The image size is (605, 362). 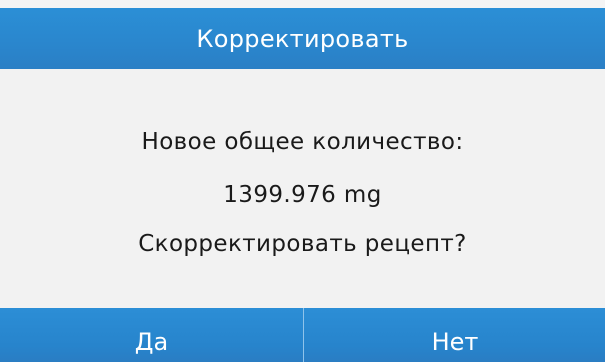 I want to click on new-total-amount: 1399.976 mg, so click(x=302, y=195).